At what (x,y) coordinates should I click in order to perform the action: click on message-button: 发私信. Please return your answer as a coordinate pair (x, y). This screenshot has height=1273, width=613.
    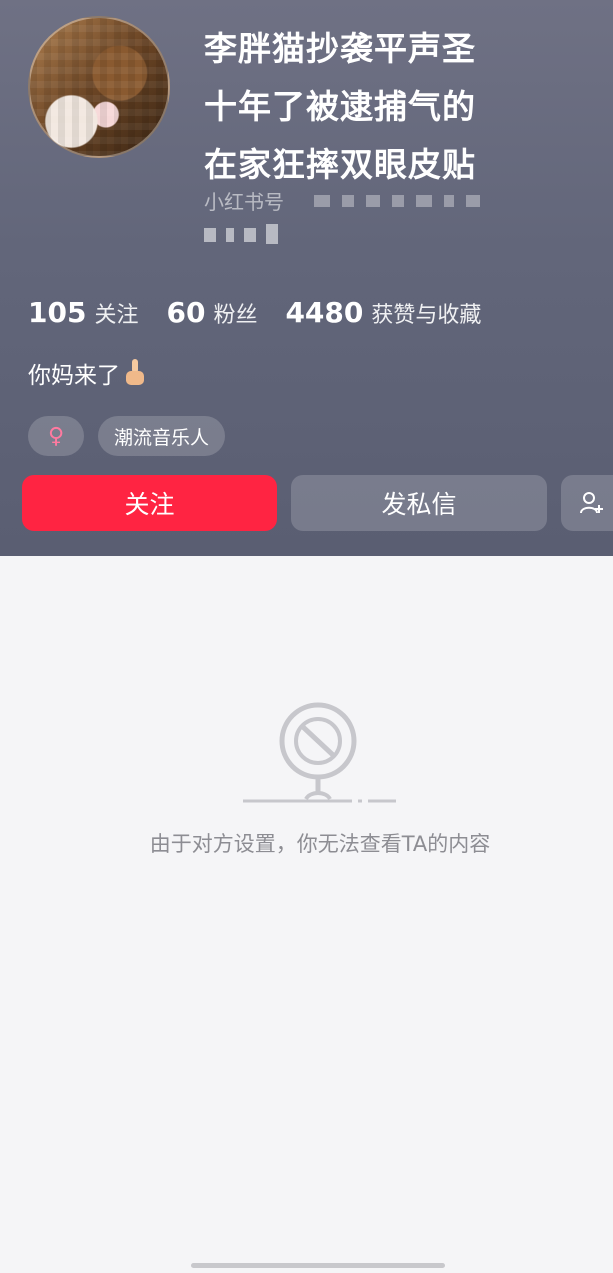
    Looking at the image, I should click on (419, 503).